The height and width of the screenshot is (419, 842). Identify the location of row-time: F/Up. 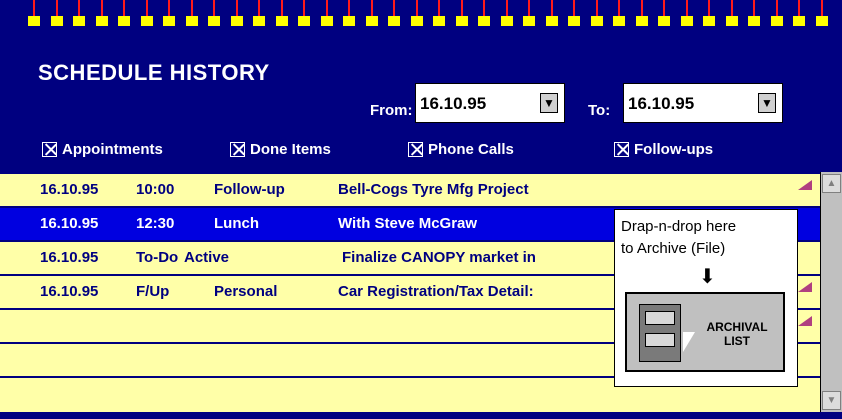
(153, 291).